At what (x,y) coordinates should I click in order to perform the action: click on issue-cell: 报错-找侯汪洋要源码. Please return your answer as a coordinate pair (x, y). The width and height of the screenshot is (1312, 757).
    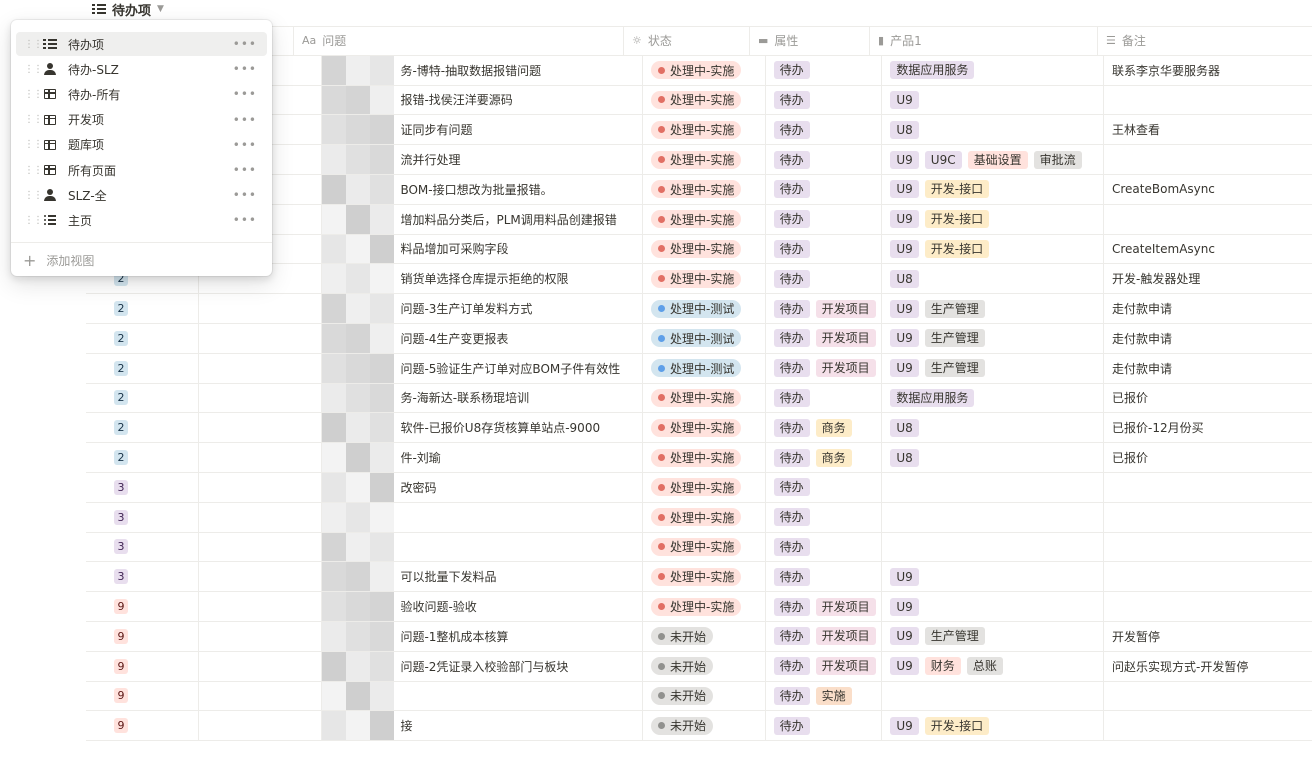
    Looking at the image, I should click on (483, 100).